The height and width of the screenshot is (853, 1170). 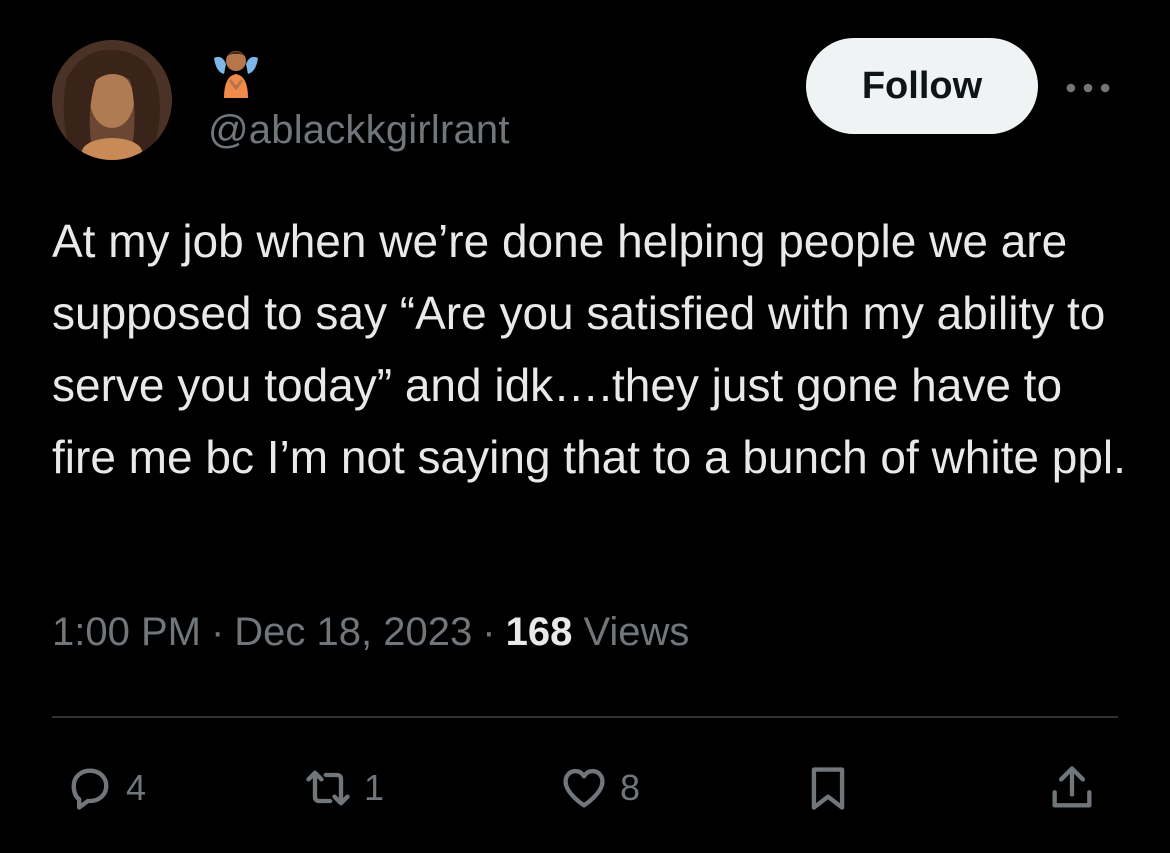 I want to click on divider, so click(x=585, y=717).